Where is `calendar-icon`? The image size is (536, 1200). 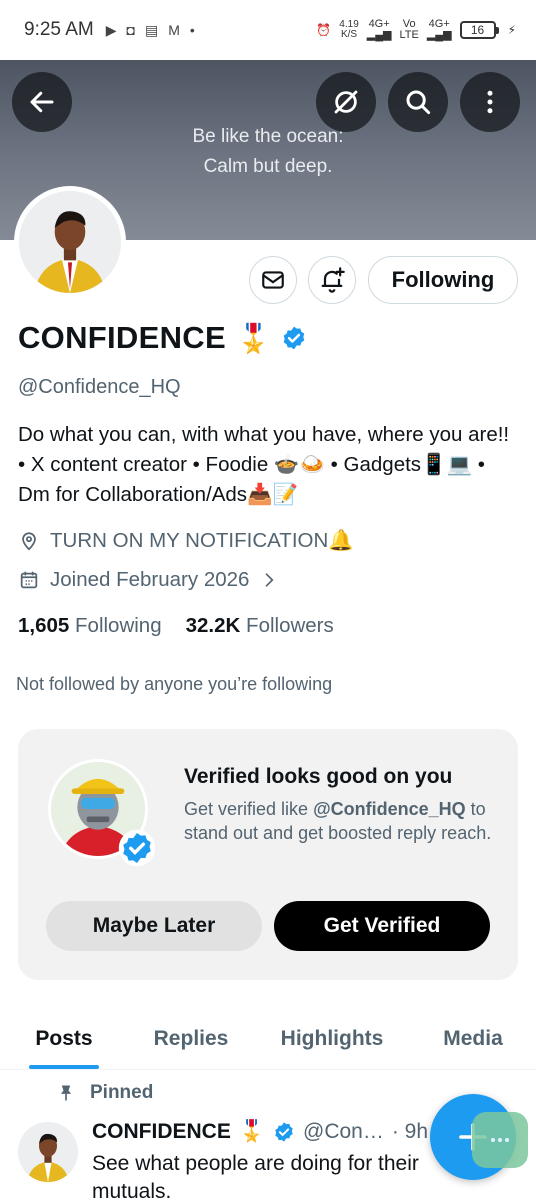
calendar-icon is located at coordinates (29, 580).